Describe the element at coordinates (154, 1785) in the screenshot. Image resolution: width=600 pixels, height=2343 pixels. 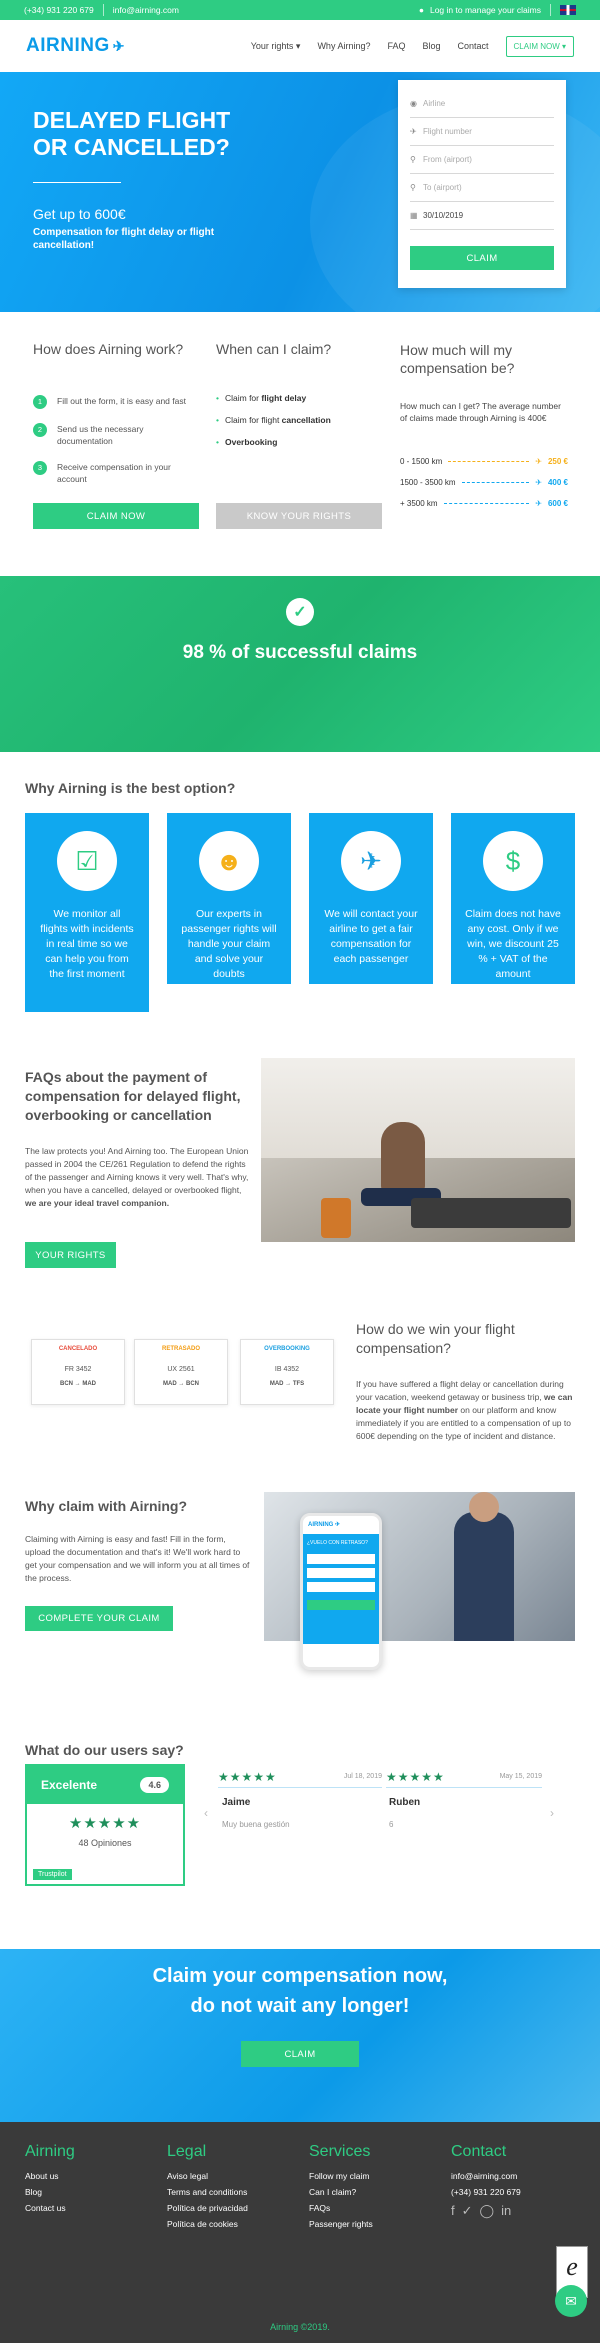
I see `rating-score: 4.6` at that location.